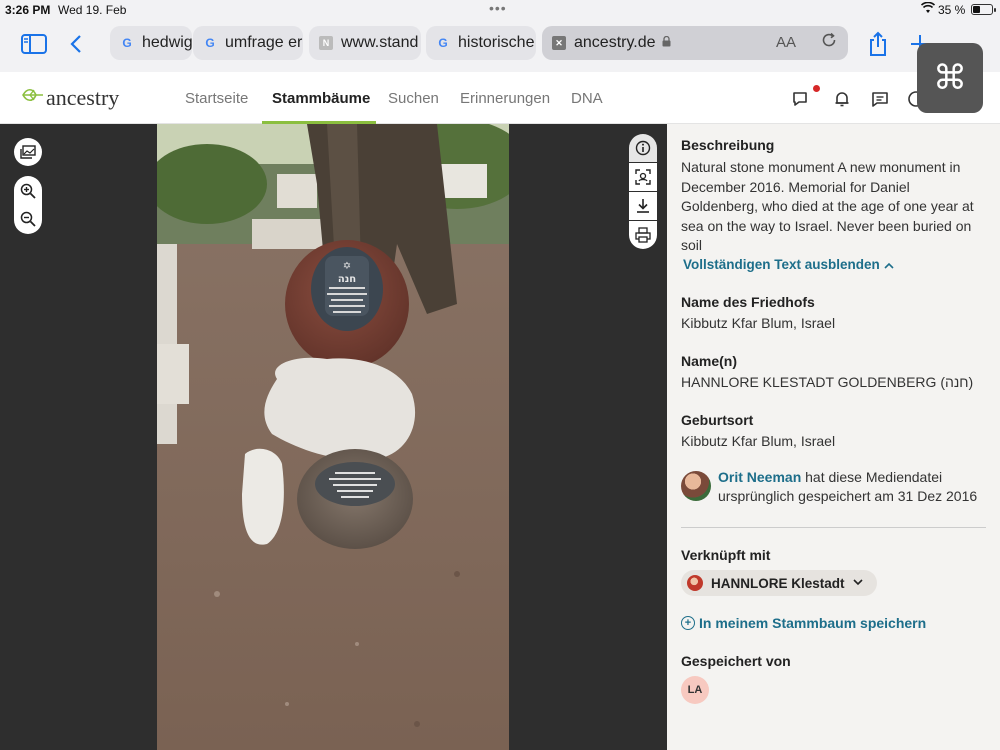 The height and width of the screenshot is (750, 1000). I want to click on svg-text: חנה, so click(347, 279).